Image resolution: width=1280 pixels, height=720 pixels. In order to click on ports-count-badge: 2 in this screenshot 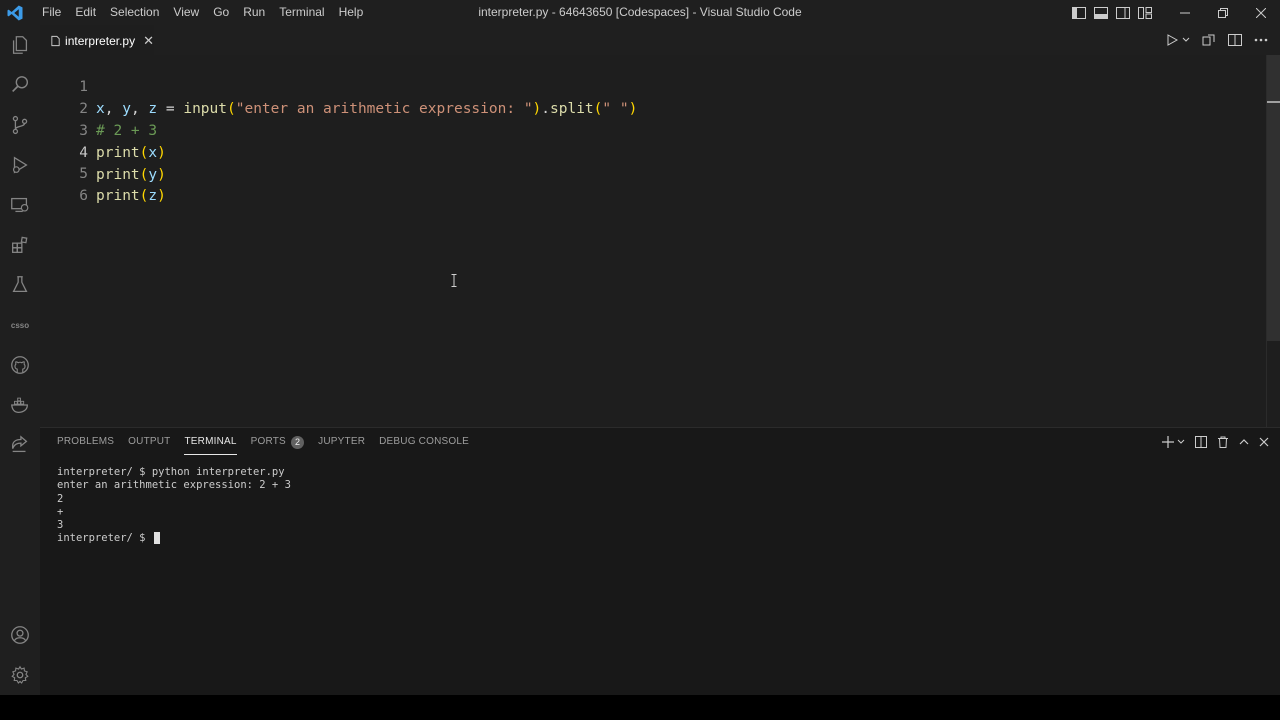, I will do `click(297, 442)`.